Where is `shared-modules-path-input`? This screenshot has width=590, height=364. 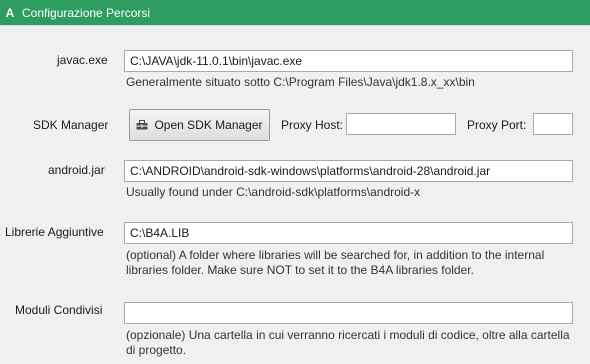
shared-modules-path-input is located at coordinates (348, 313).